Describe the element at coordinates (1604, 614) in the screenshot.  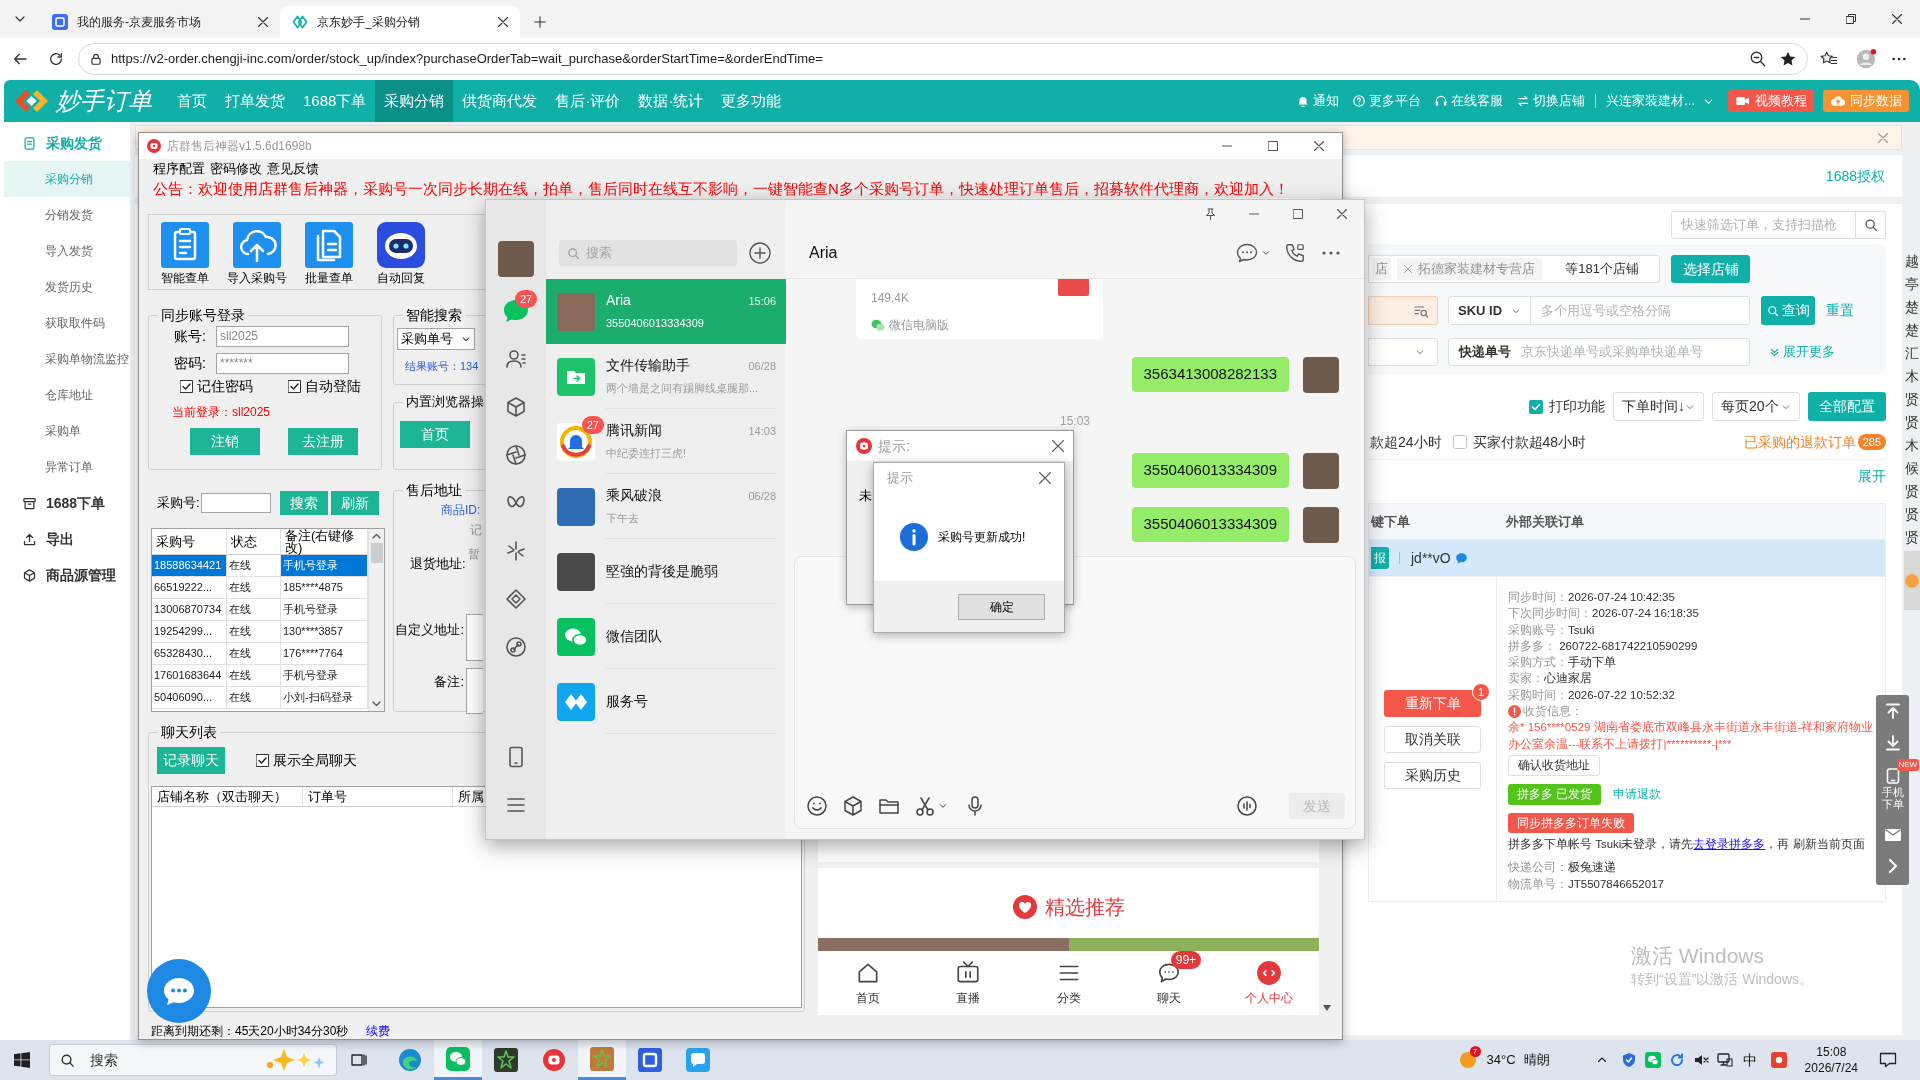
I see `order-detail: 下次同步时间：2026-07-24 16:18:35` at that location.